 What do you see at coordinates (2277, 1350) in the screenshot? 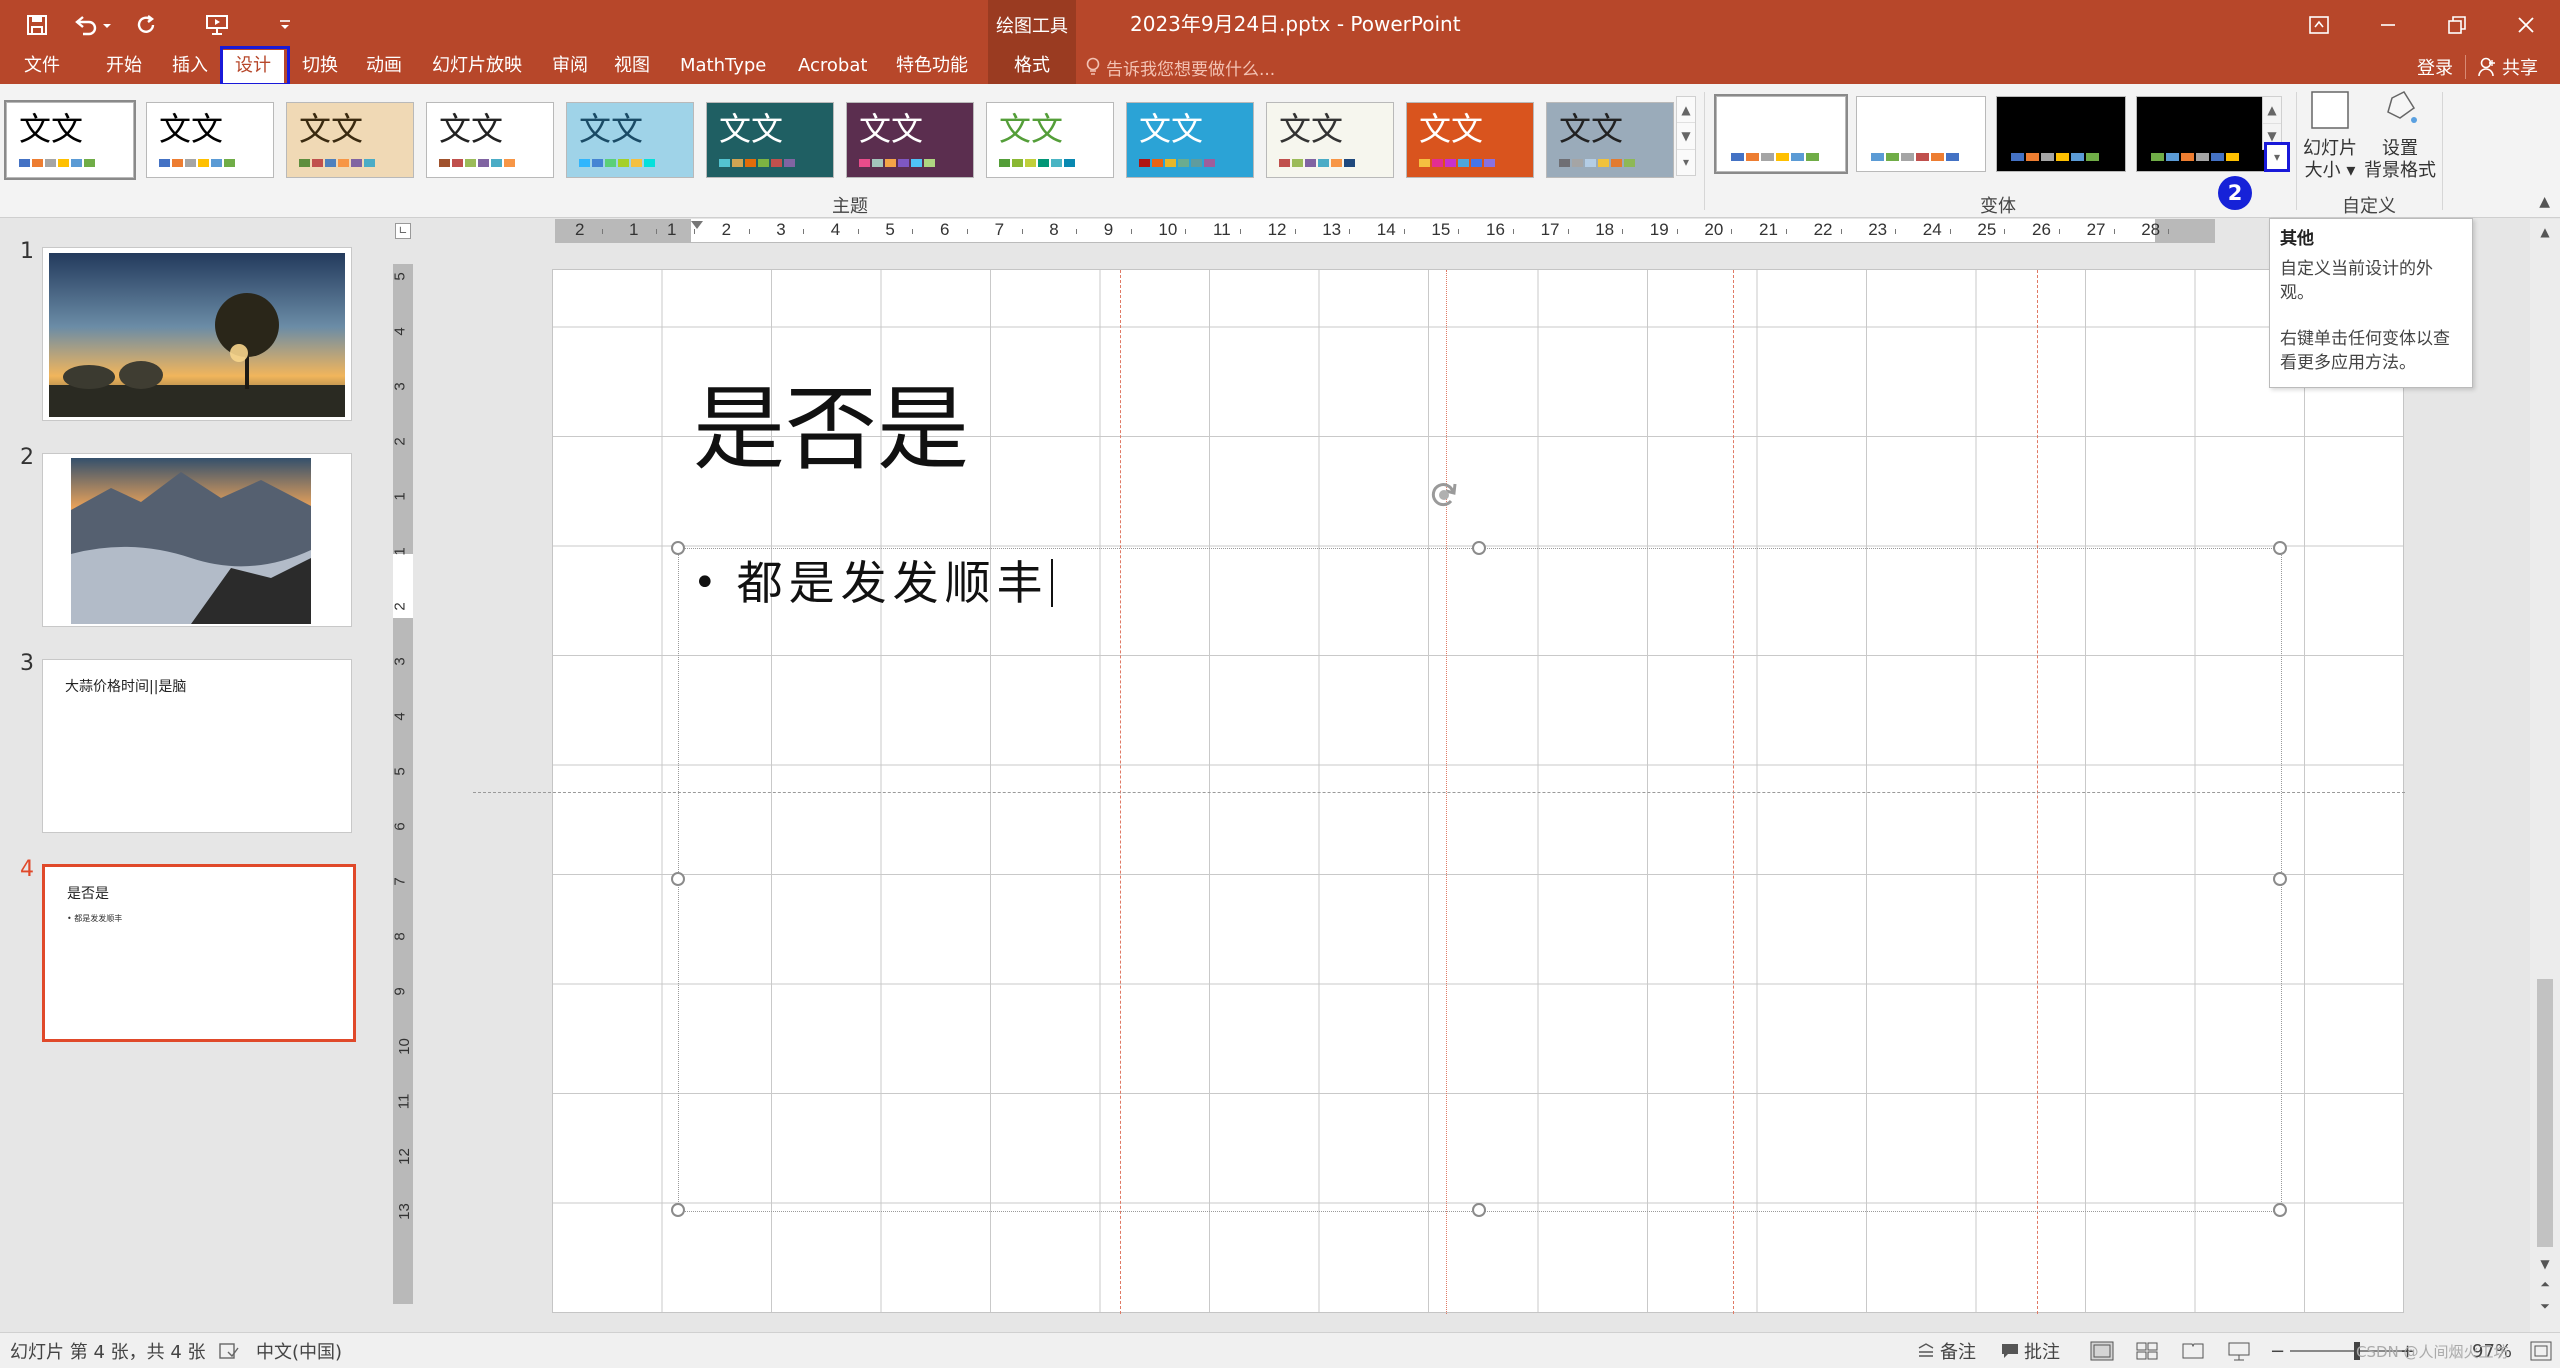
I see `zoom-out-icon: −` at bounding box center [2277, 1350].